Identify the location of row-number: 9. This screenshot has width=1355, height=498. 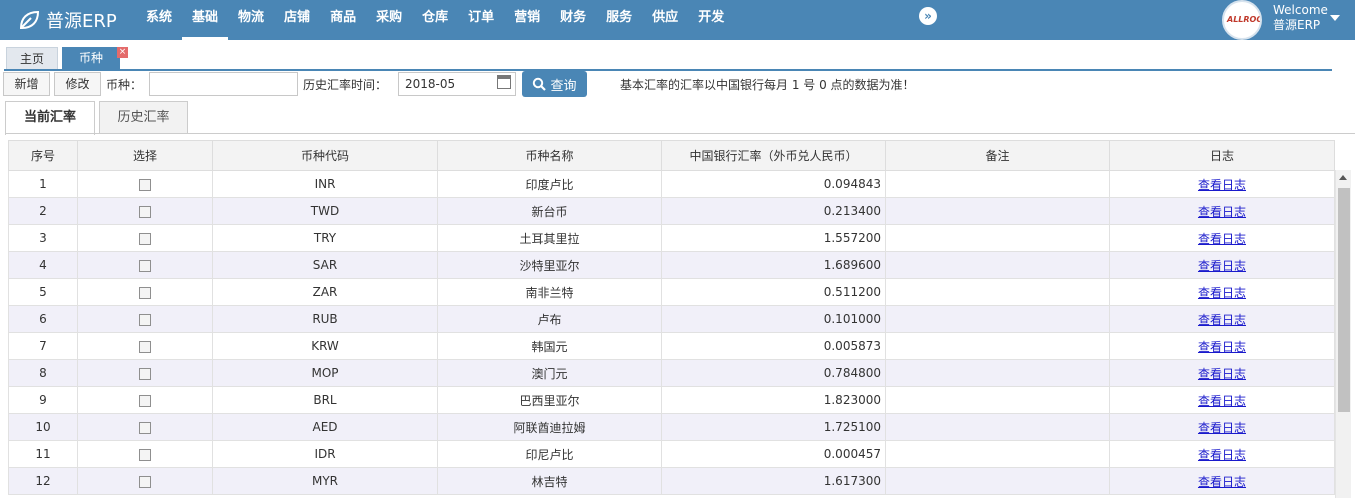
(43, 400).